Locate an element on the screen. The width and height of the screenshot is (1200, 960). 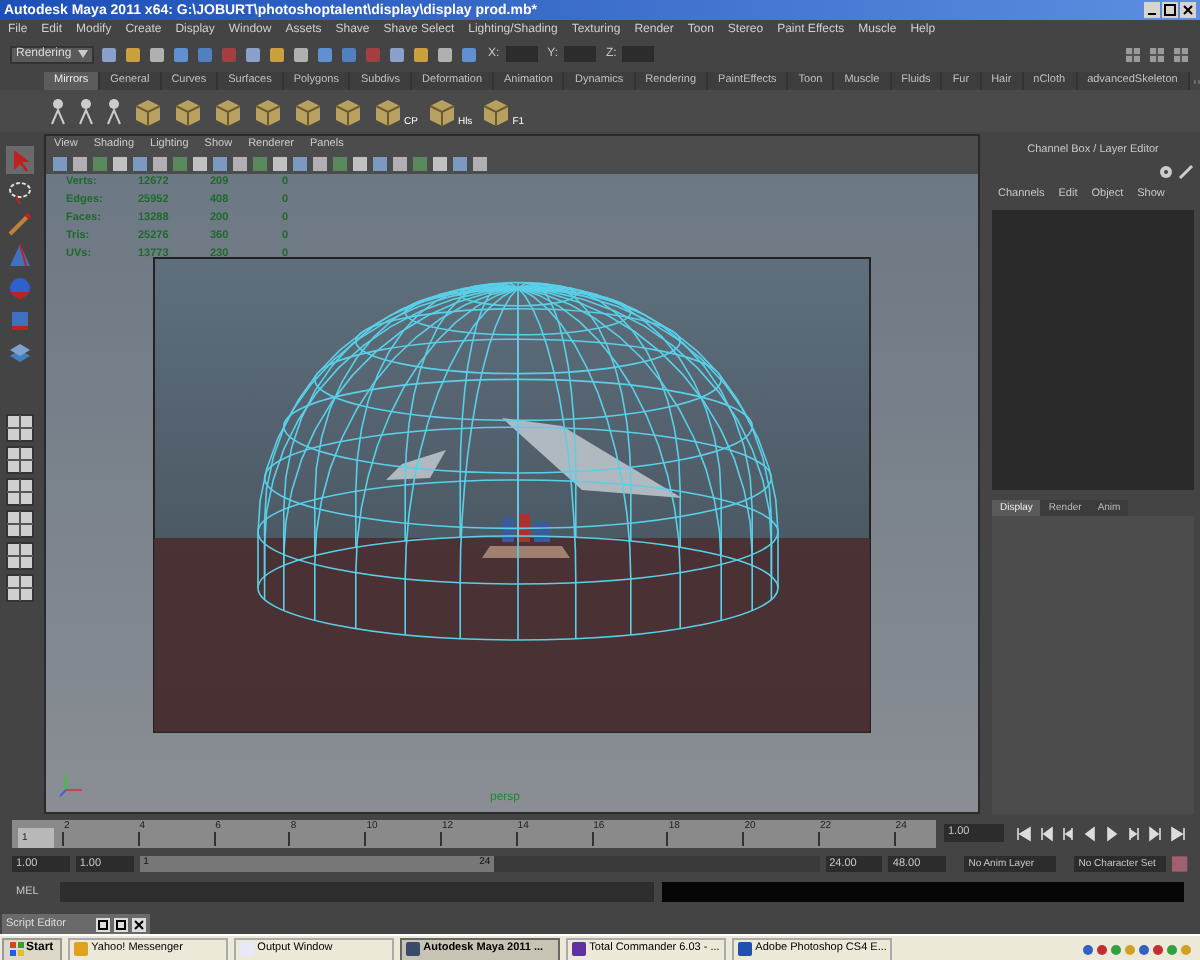
panel-icon is located at coordinates (1133, 54).